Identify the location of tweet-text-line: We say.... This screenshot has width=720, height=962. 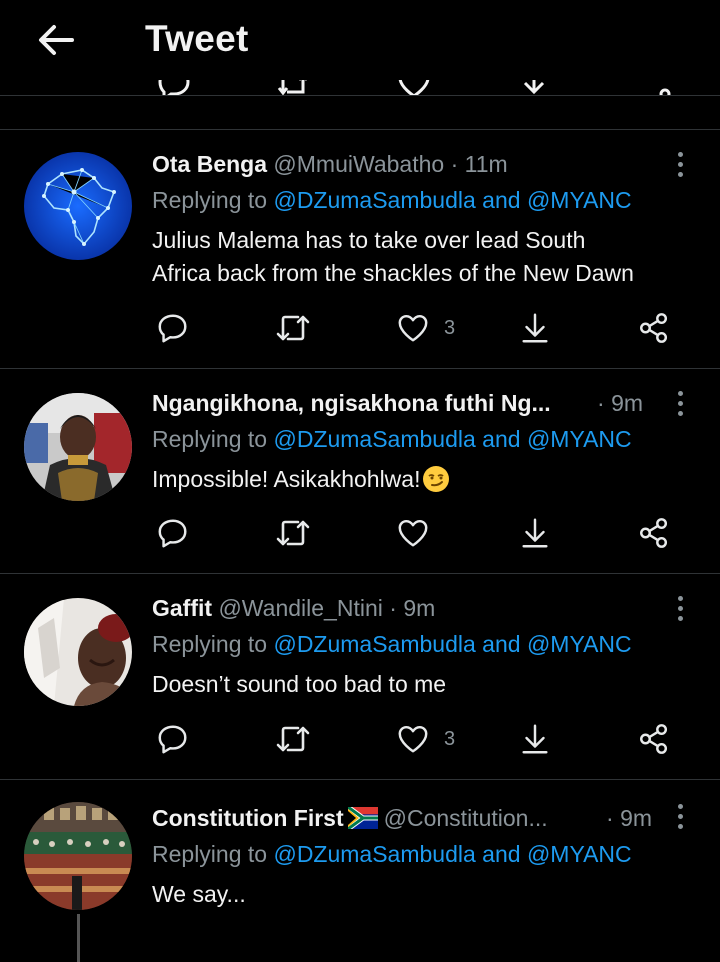
(199, 894).